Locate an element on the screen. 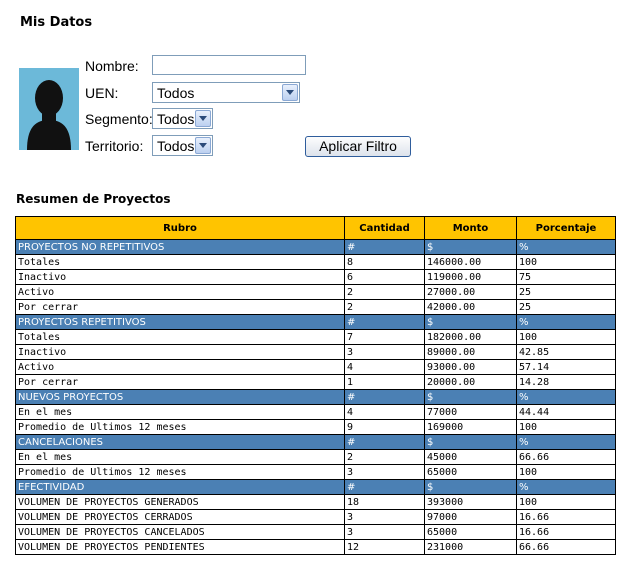 The height and width of the screenshot is (573, 632). table-cell: 14.28 is located at coordinates (566, 382).